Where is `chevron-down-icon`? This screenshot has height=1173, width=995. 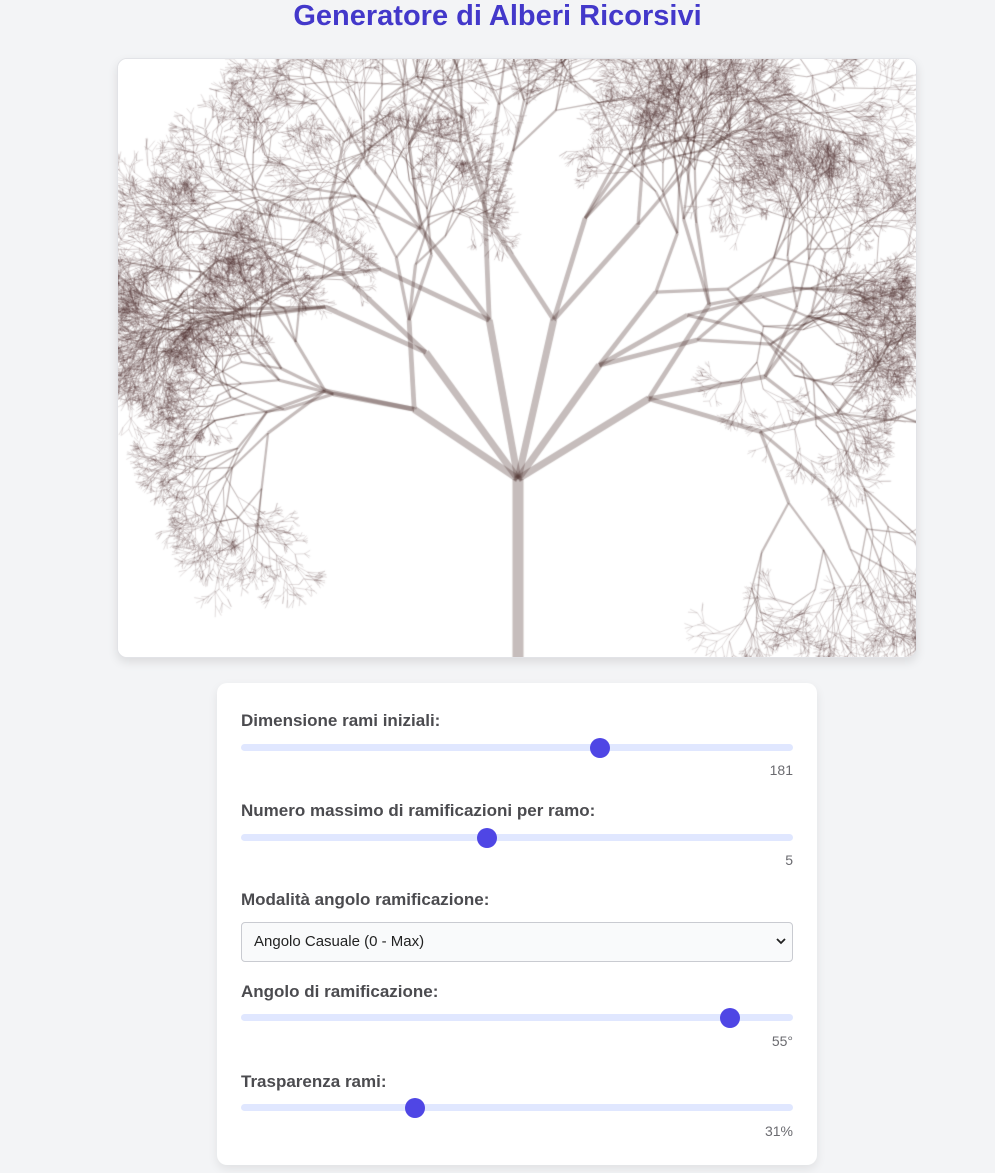 chevron-down-icon is located at coordinates (781, 941).